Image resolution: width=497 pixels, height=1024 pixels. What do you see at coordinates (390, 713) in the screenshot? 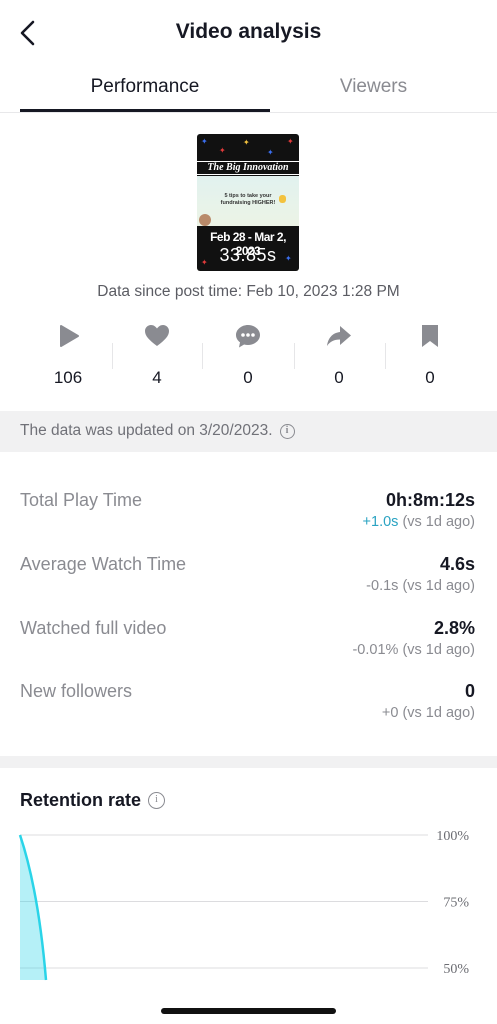
I see `delta-value: +0` at bounding box center [390, 713].